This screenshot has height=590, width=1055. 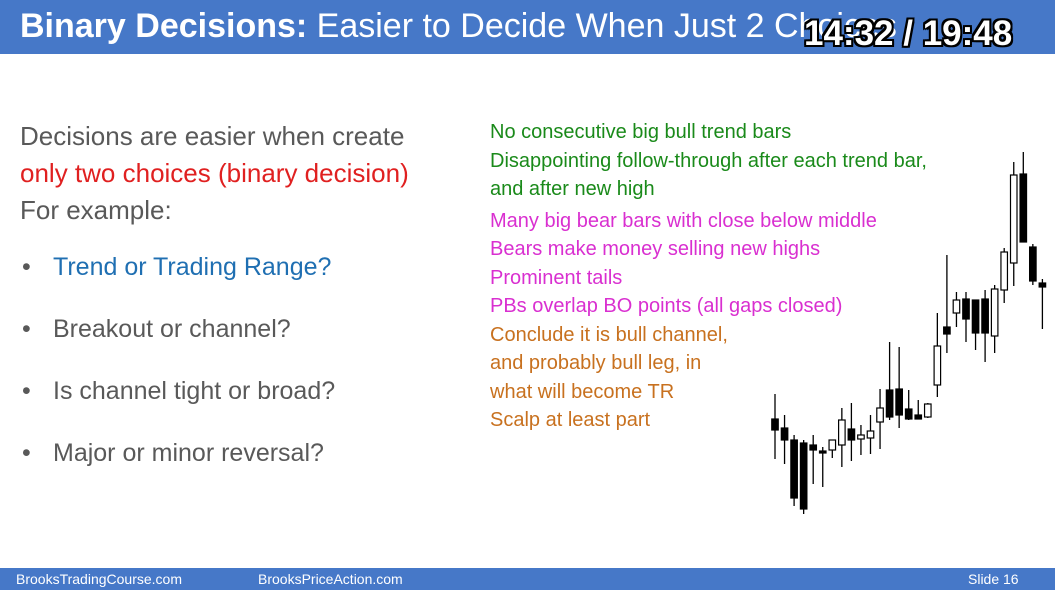 What do you see at coordinates (330, 579) in the screenshot?
I see `footer-site-2: BrooksPriceAction.com` at bounding box center [330, 579].